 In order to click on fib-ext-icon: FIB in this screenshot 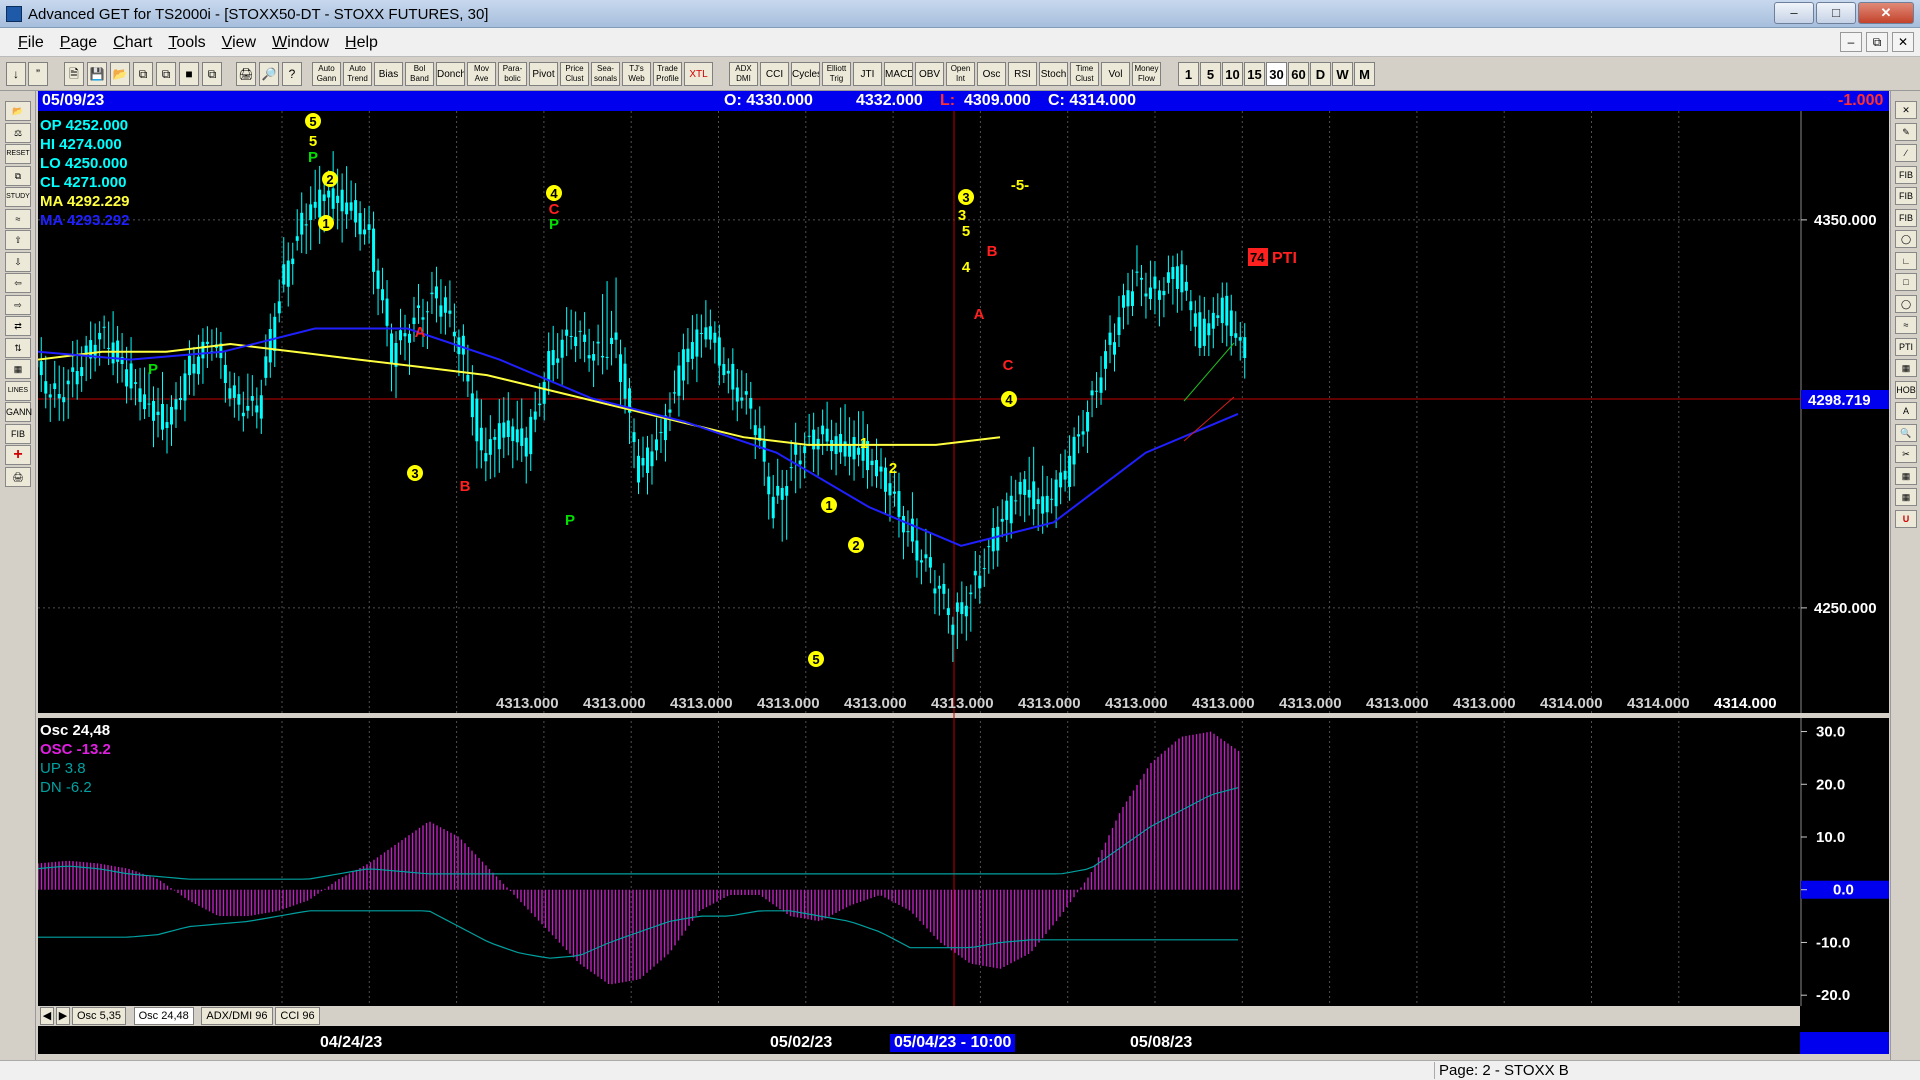, I will do `click(1906, 196)`.